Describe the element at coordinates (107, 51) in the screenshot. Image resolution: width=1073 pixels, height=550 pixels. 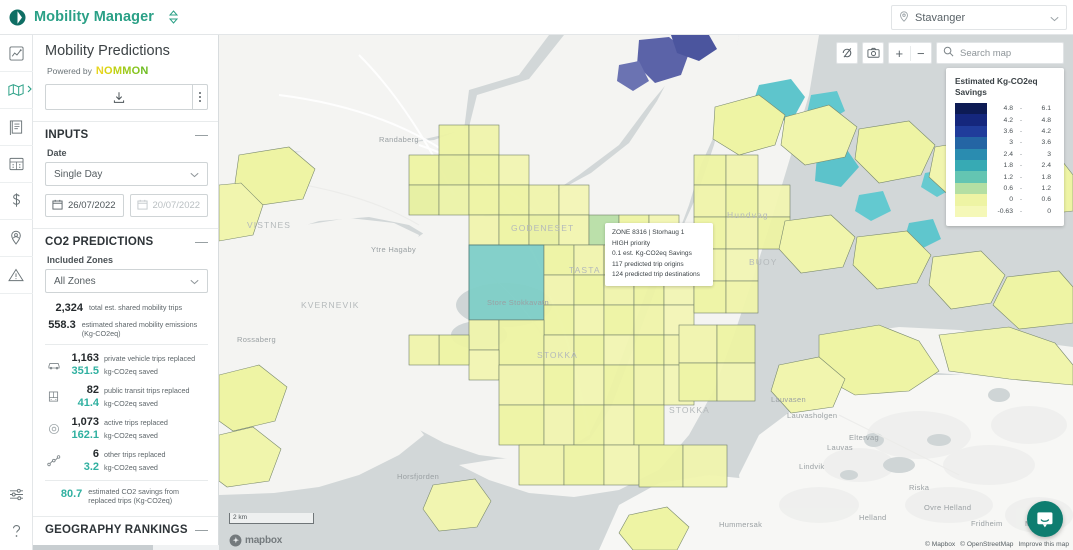
I see `panel-title: Mobility Predictions` at that location.